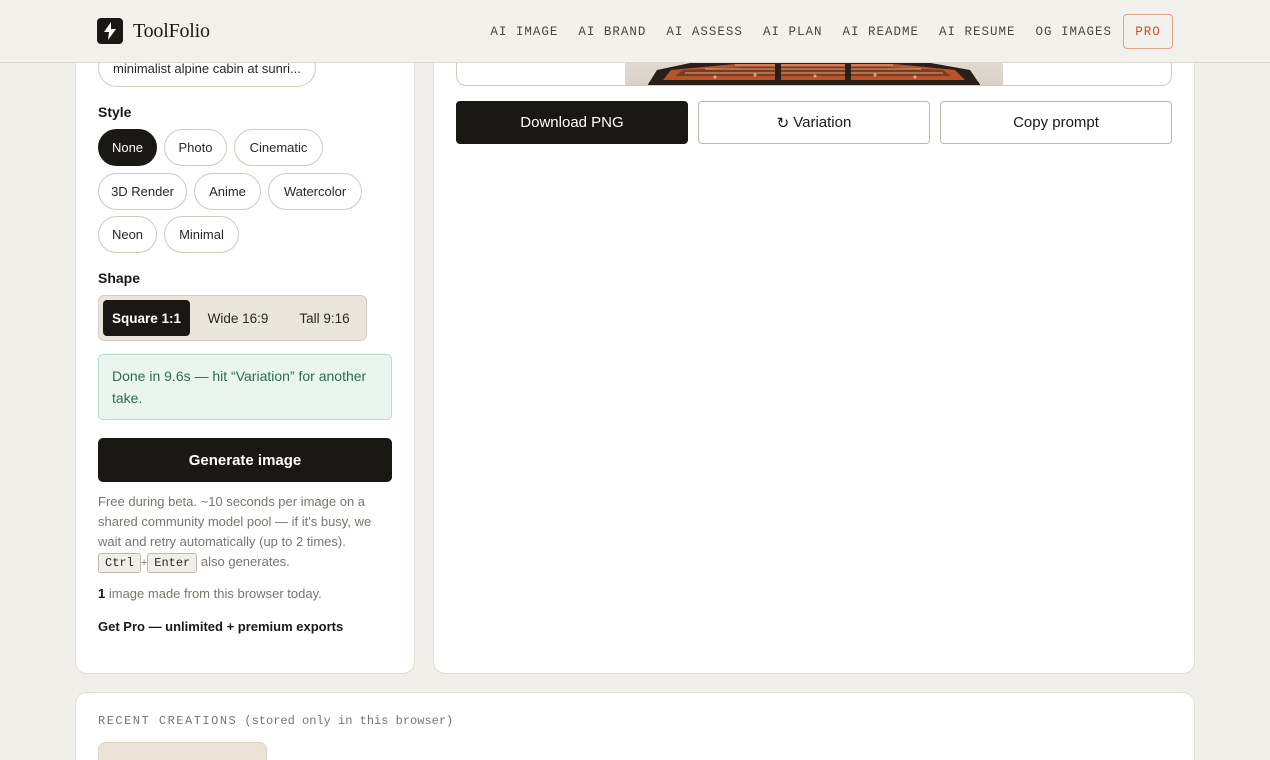  Describe the element at coordinates (146, 318) in the screenshot. I see `shape-option-square: Square 1:1` at that location.